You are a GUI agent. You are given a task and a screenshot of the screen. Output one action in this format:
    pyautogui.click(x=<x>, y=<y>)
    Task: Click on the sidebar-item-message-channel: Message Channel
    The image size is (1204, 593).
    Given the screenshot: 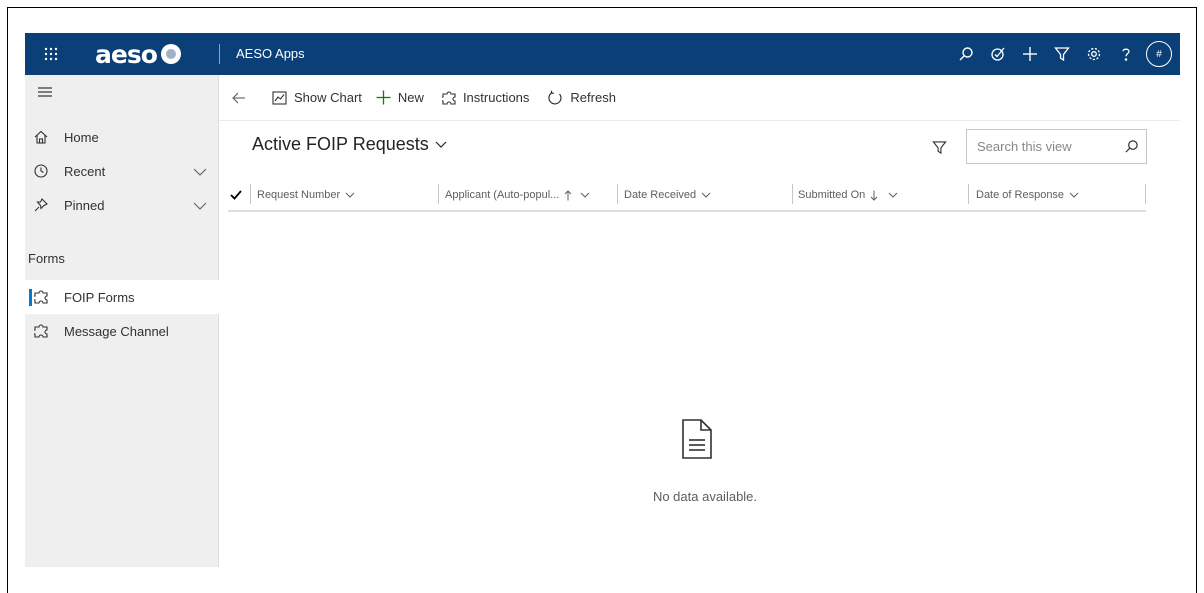 What is the action you would take?
    pyautogui.click(x=122, y=331)
    